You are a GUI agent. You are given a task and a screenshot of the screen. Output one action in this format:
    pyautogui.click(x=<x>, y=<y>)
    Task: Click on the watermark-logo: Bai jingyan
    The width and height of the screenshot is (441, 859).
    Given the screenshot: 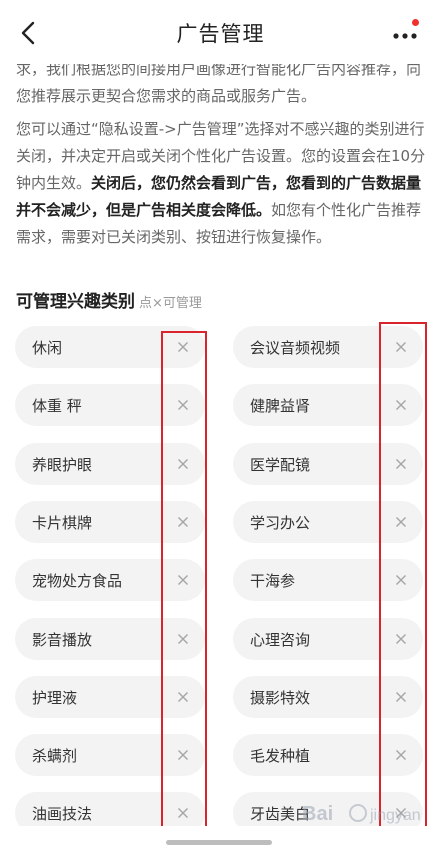 What is the action you would take?
    pyautogui.click(x=361, y=814)
    